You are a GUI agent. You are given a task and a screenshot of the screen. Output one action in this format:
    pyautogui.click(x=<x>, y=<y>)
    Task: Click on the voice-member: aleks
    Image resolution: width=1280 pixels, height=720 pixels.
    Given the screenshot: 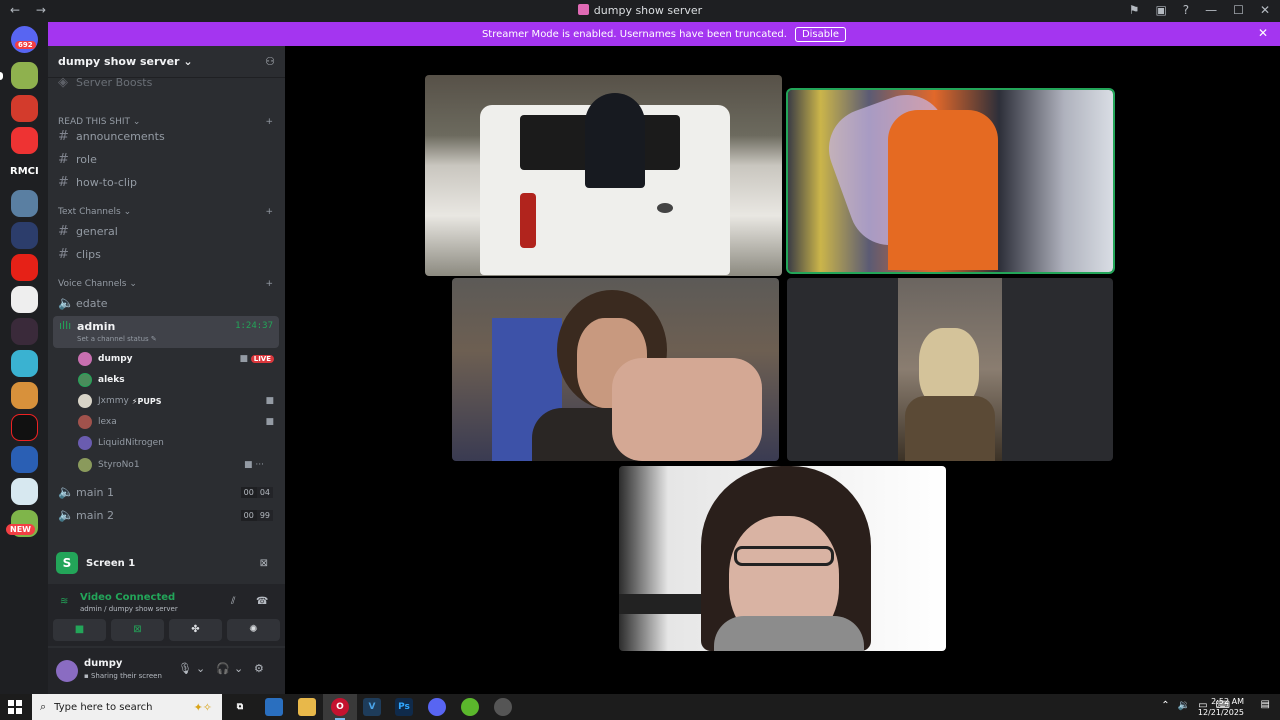 What is the action you would take?
    pyautogui.click(x=178, y=380)
    